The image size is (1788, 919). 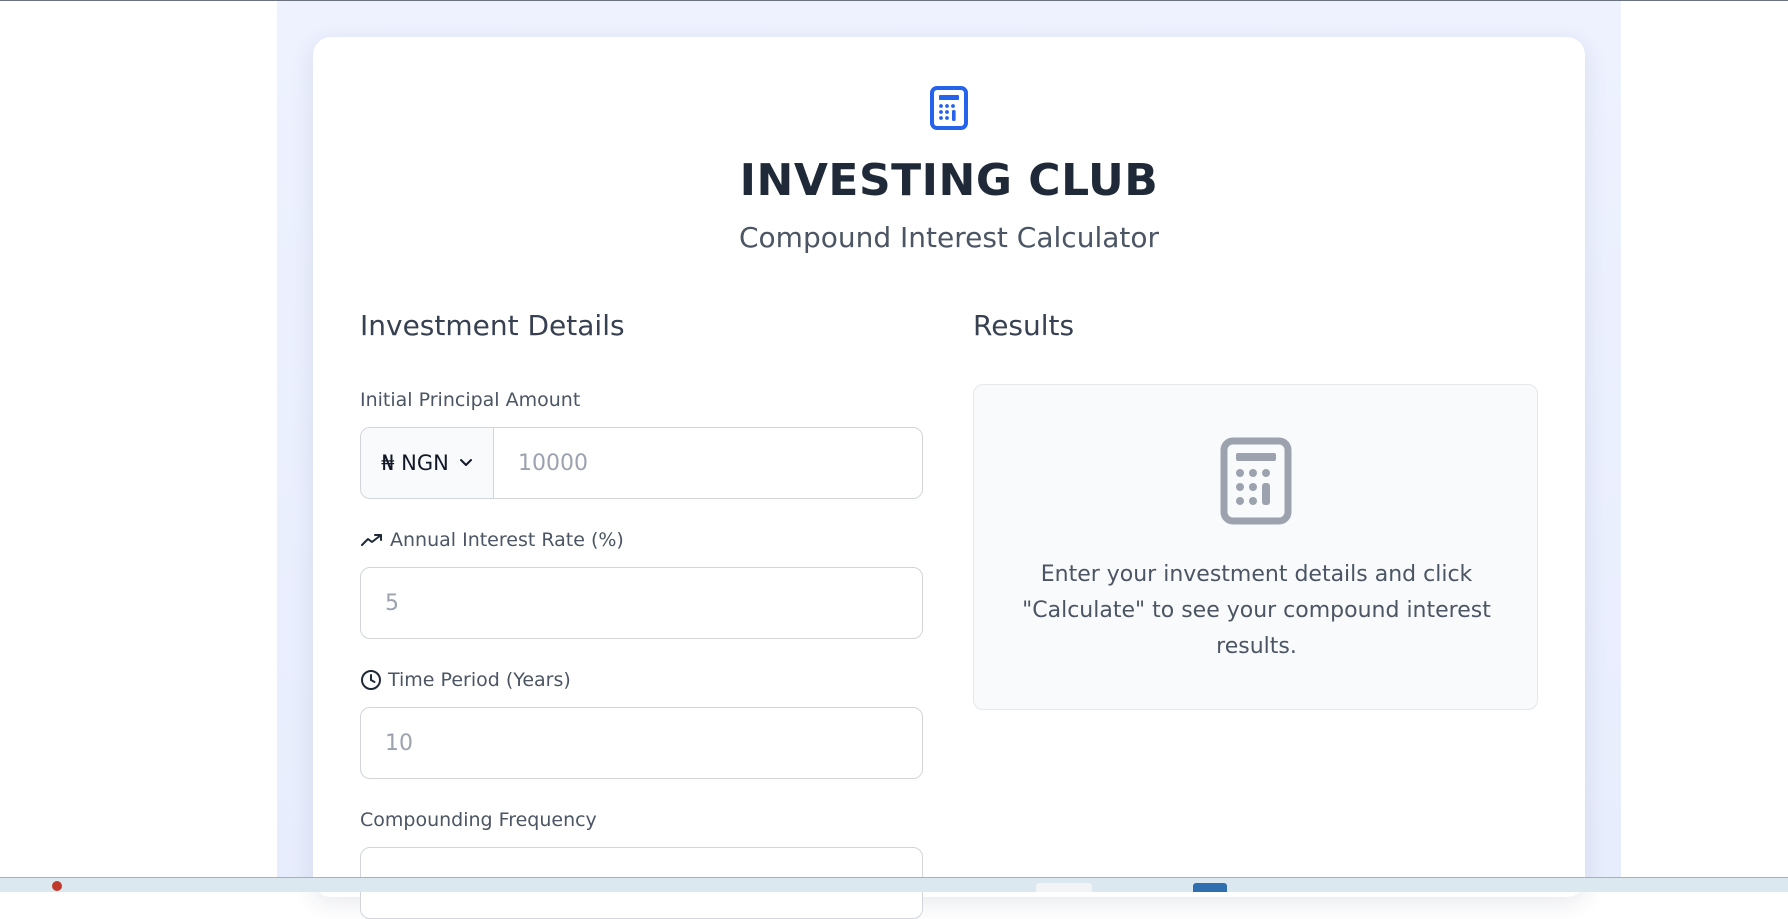 What do you see at coordinates (641, 603) in the screenshot?
I see `interest-rate-input: 5` at bounding box center [641, 603].